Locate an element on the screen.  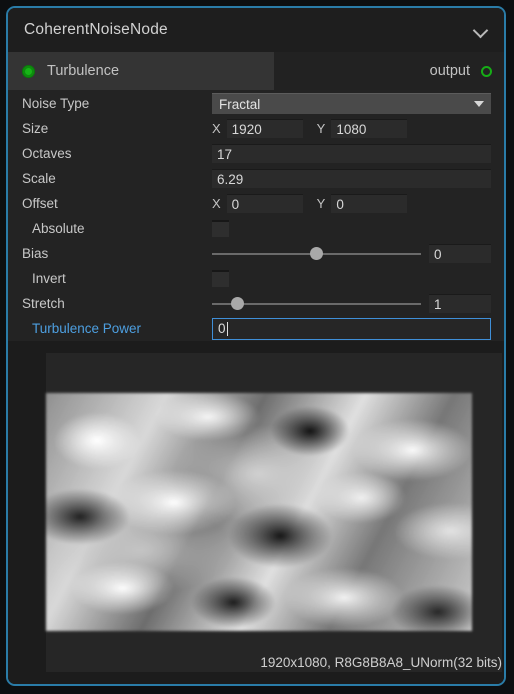
output-port: output is located at coordinates (389, 71).